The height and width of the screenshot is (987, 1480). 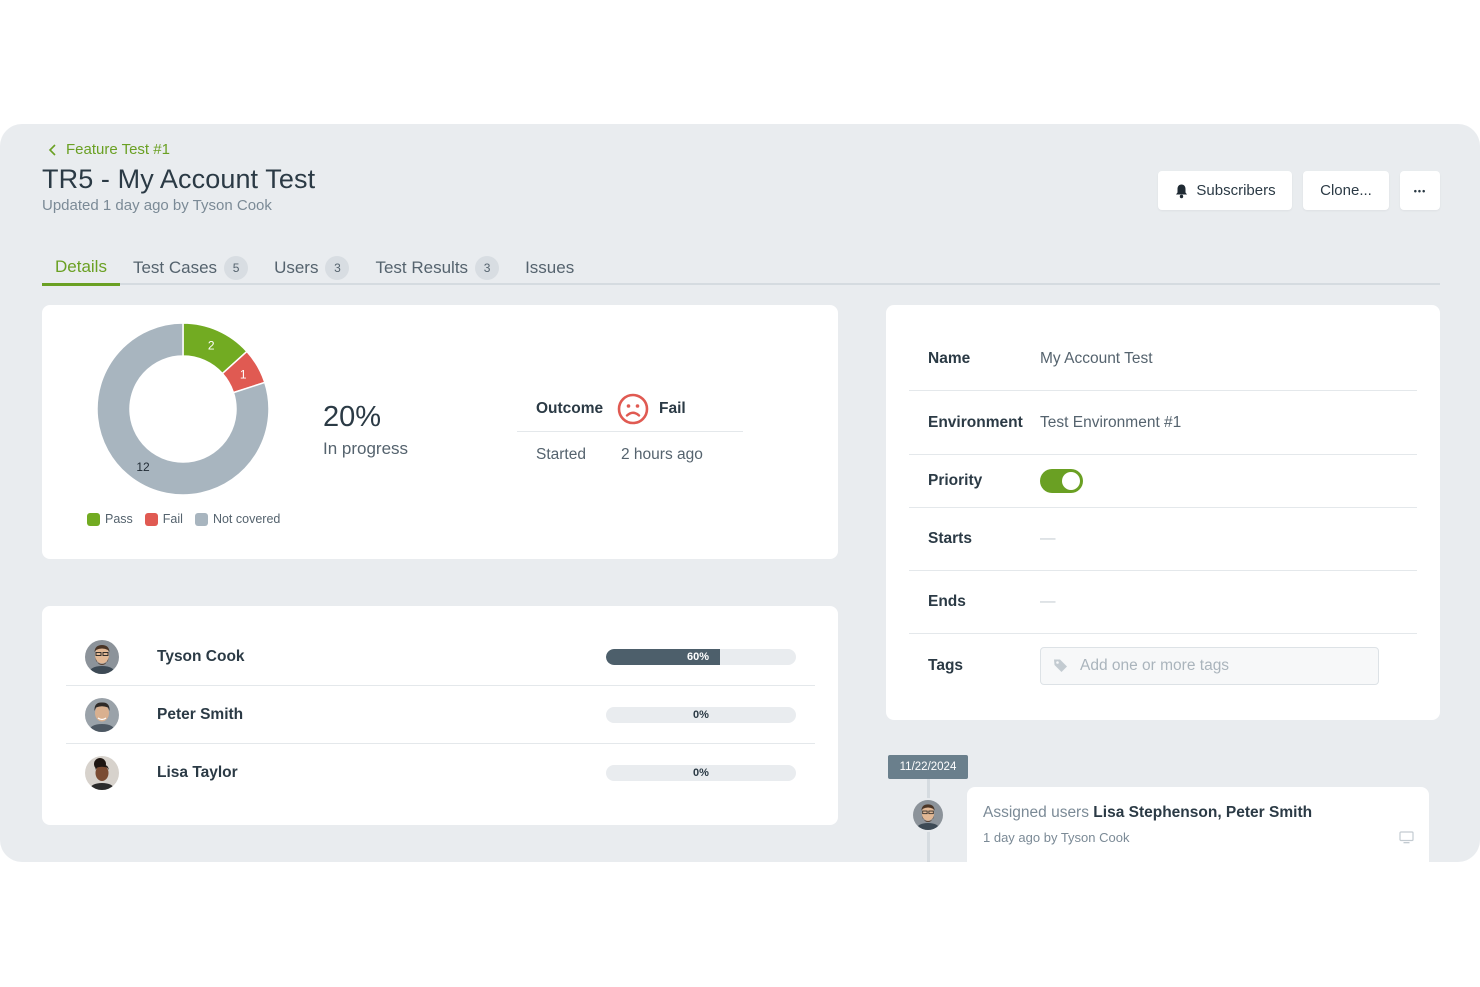 What do you see at coordinates (1163, 481) in the screenshot?
I see `priority-row: Priority` at bounding box center [1163, 481].